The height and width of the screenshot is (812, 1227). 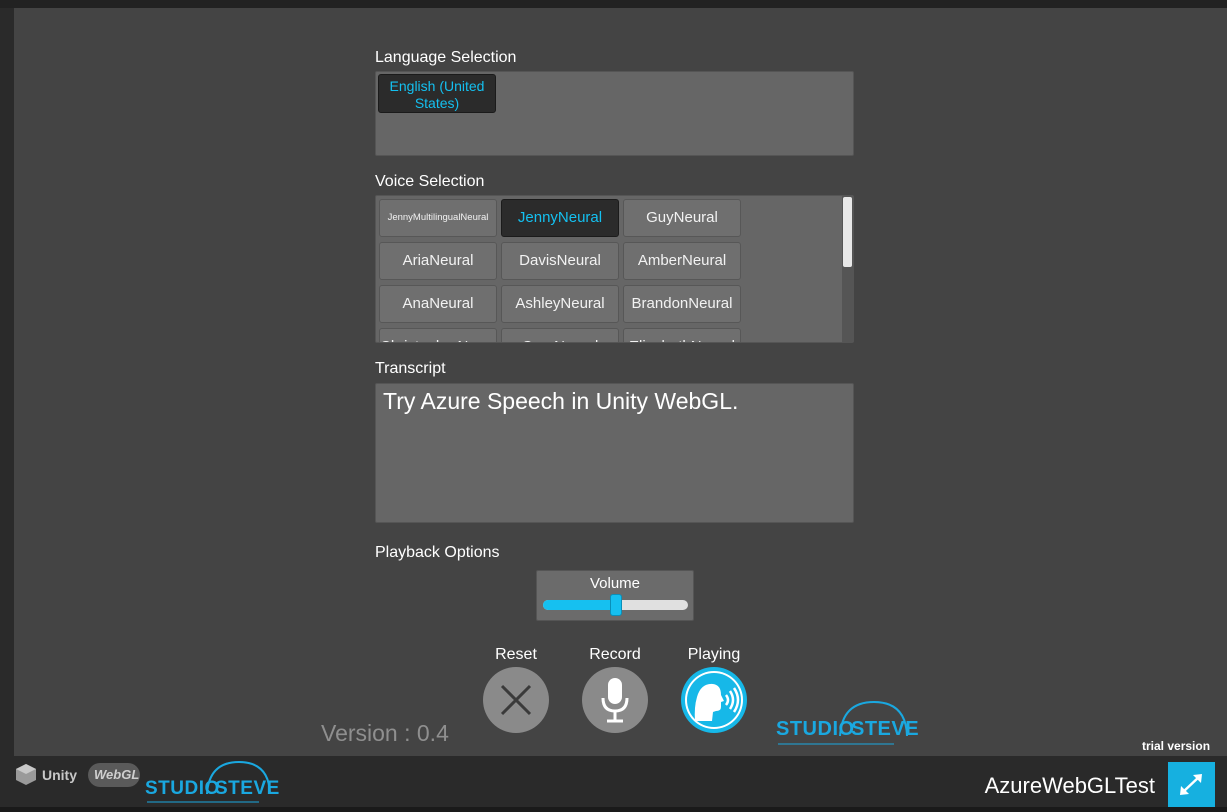 What do you see at coordinates (682, 304) in the screenshot?
I see `voice-option-brandonneural: BrandonNeural` at bounding box center [682, 304].